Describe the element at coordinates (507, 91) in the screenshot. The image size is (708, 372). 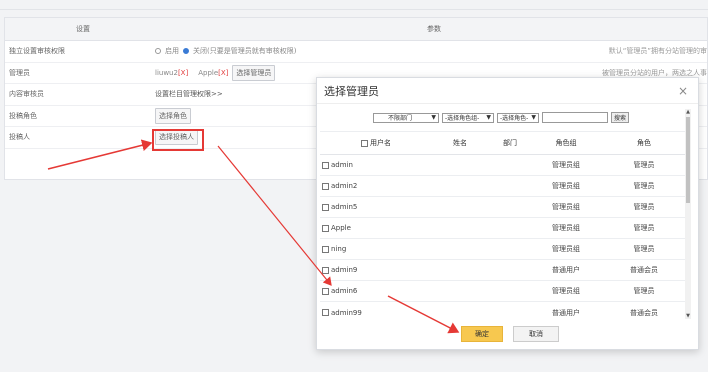
I see `dialog-title: 选择管理员` at that location.